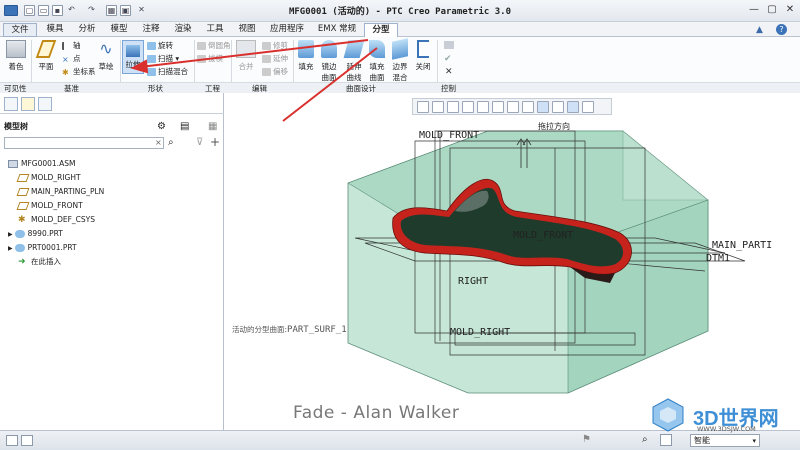 This screenshot has height=450, width=800. What do you see at coordinates (27, 440) in the screenshot?
I see `browser-toggle-icon` at bounding box center [27, 440].